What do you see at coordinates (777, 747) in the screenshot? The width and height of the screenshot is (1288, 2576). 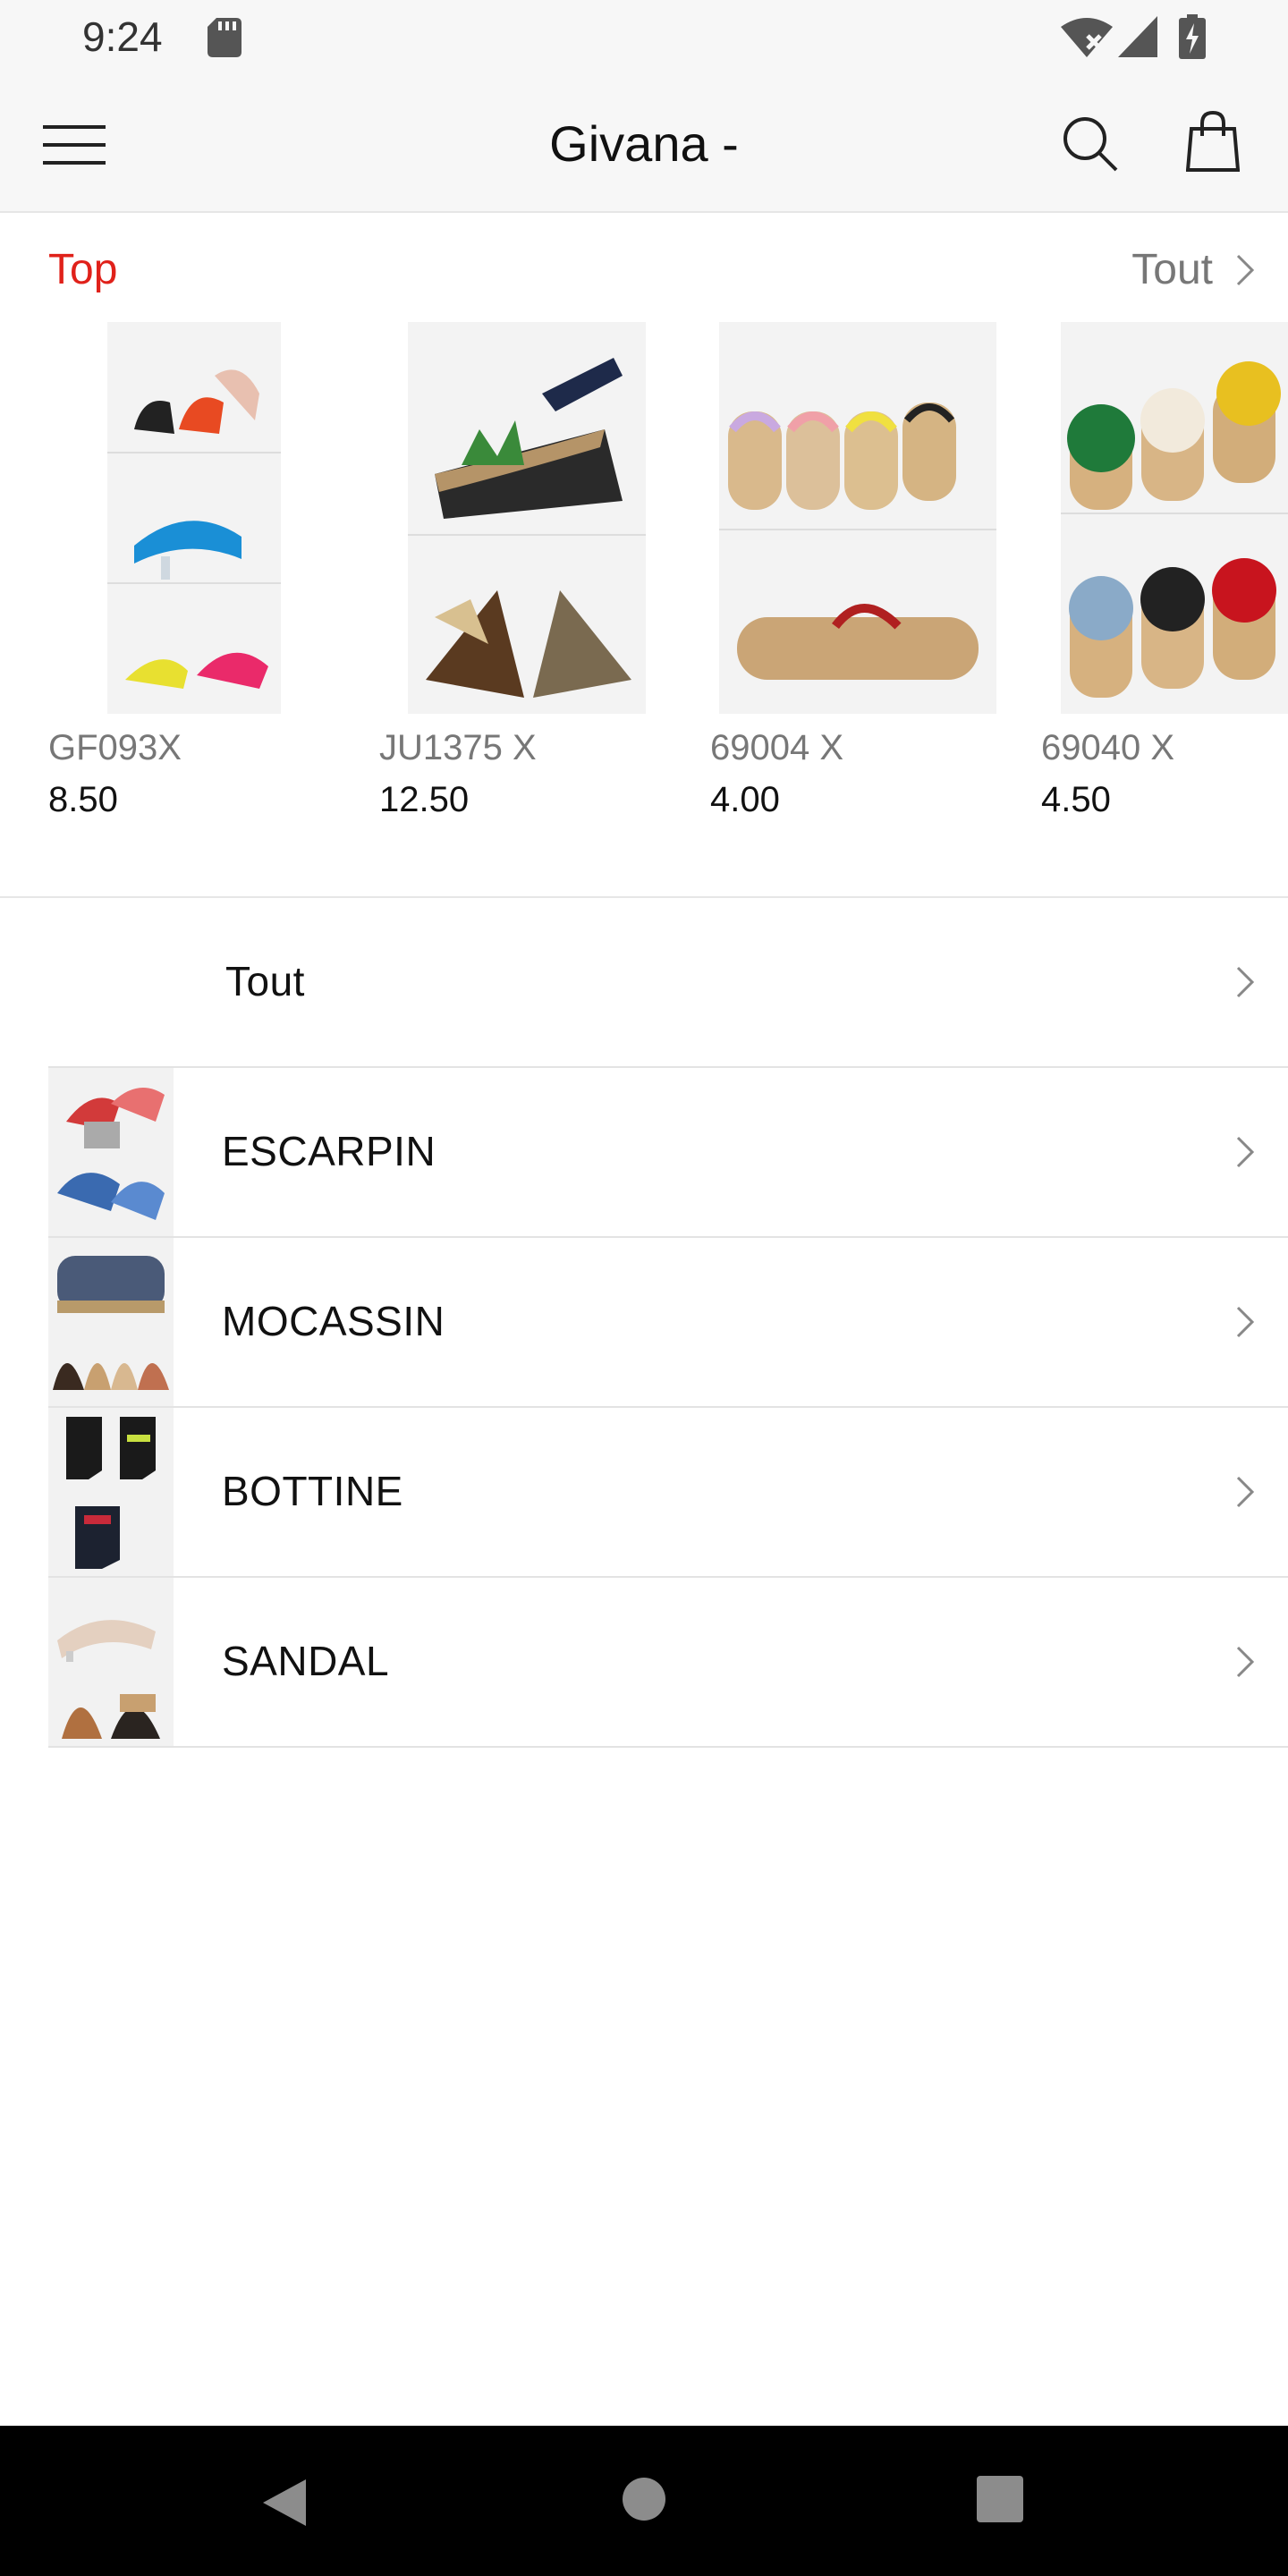 I see `product-name: 69004 X` at bounding box center [777, 747].